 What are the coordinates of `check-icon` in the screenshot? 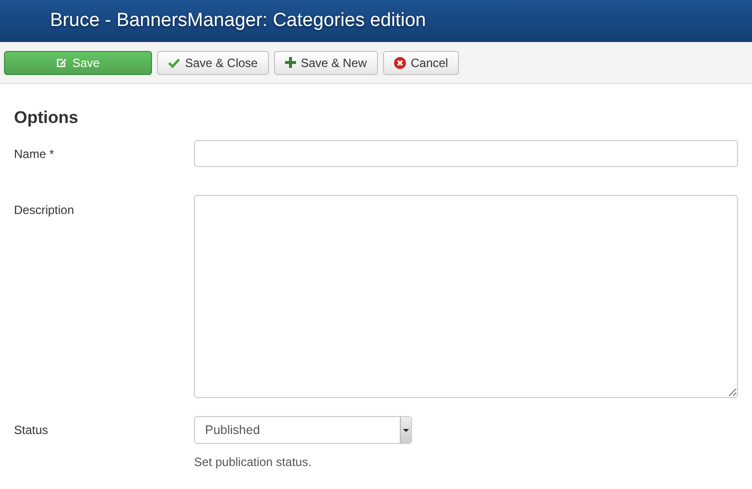 It's located at (174, 63).